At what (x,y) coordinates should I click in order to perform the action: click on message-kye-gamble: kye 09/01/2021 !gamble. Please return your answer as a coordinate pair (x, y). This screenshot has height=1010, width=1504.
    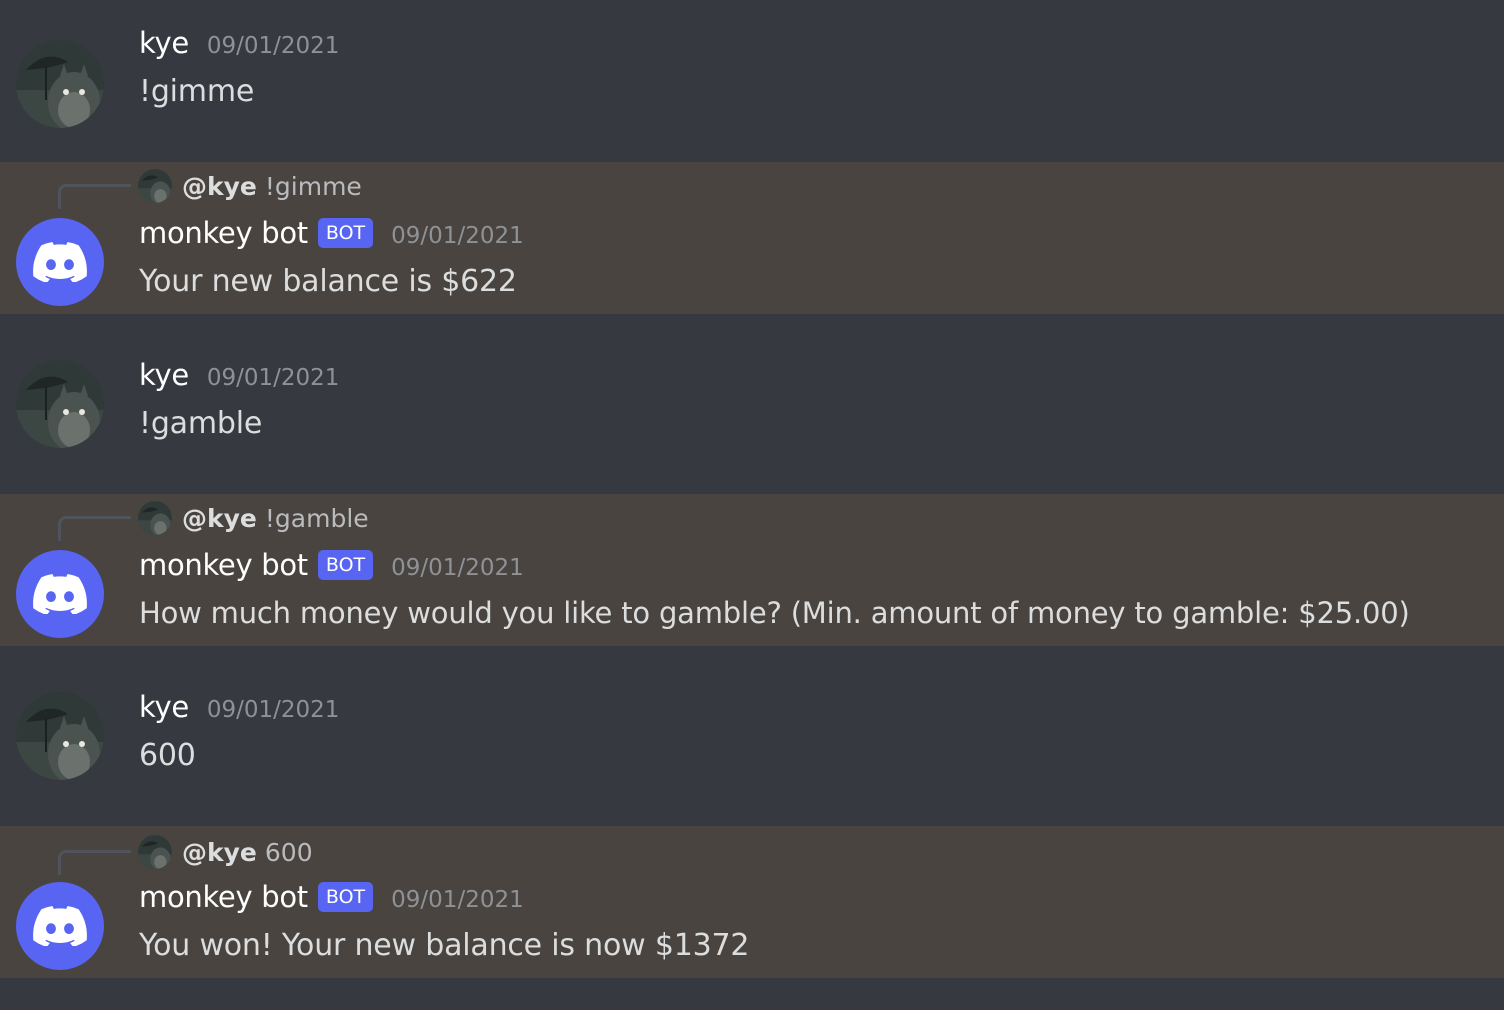
    Looking at the image, I should click on (752, 414).